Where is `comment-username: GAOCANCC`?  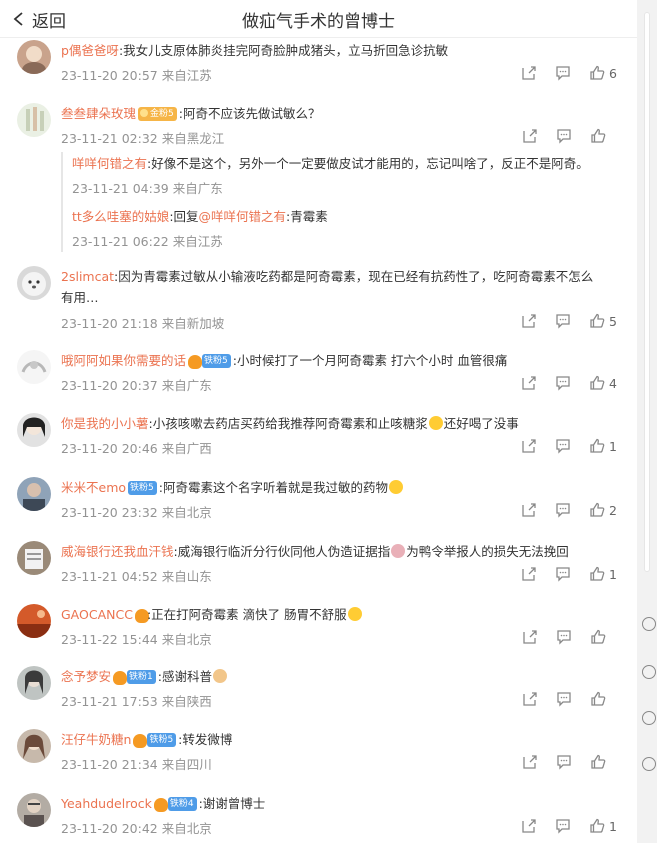 comment-username: GAOCANCC is located at coordinates (97, 614).